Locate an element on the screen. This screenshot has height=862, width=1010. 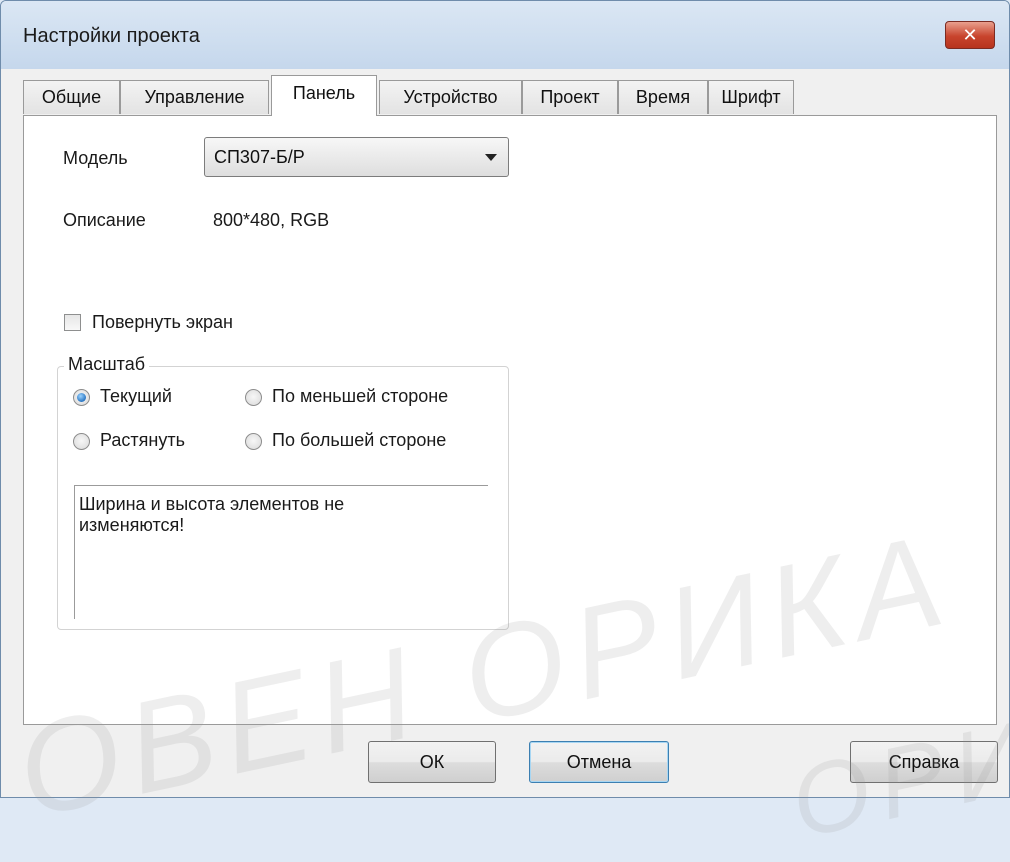
close-icon: ✕ is located at coordinates (970, 35).